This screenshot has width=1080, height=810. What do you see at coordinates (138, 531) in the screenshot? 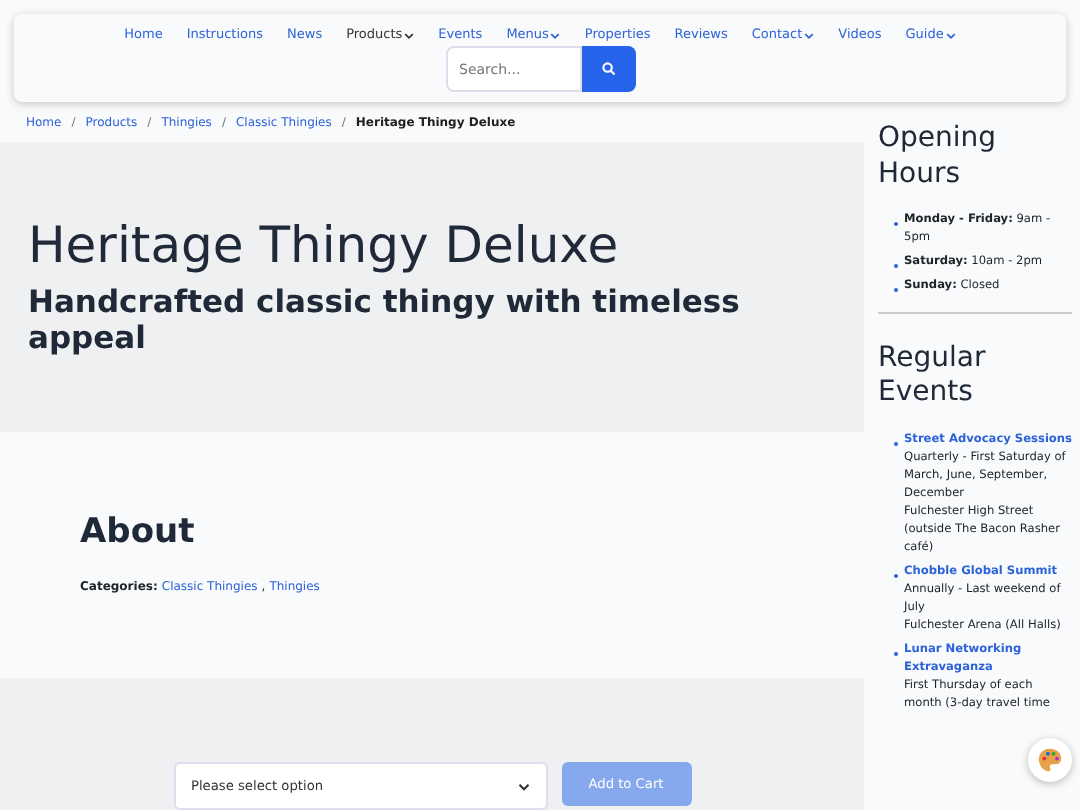
I see `about-heading: About` at bounding box center [138, 531].